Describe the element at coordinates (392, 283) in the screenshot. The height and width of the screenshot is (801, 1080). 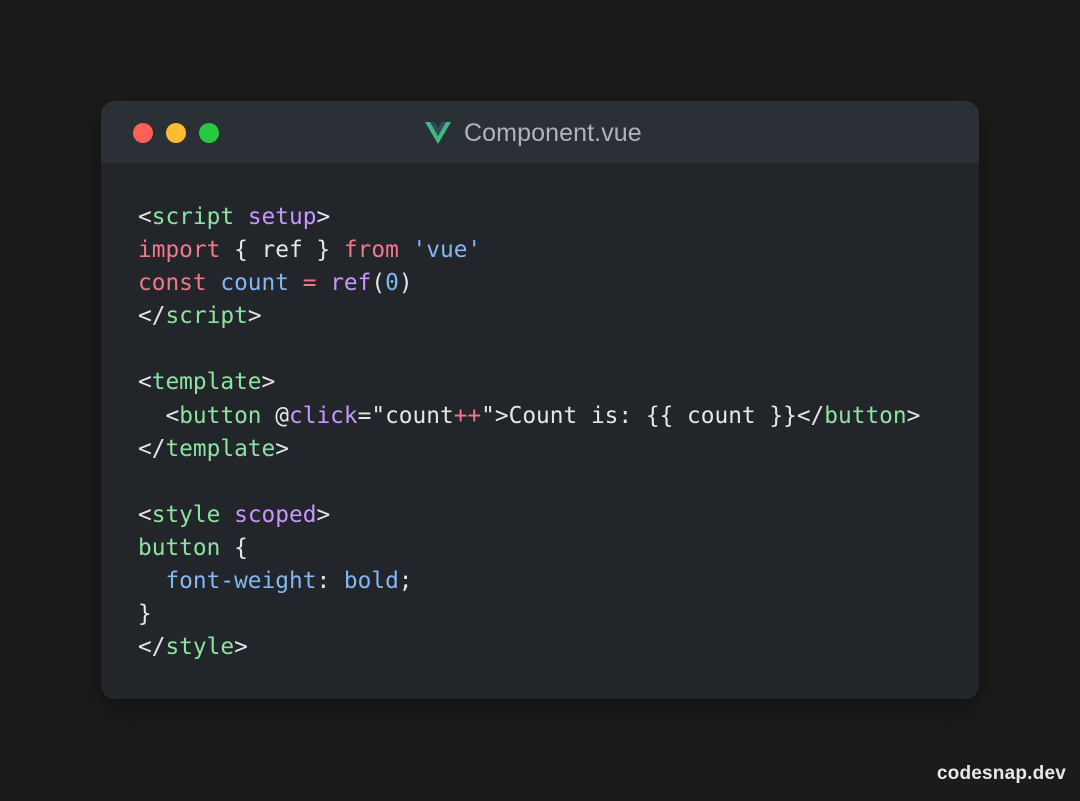
I see `code-token: 0` at that location.